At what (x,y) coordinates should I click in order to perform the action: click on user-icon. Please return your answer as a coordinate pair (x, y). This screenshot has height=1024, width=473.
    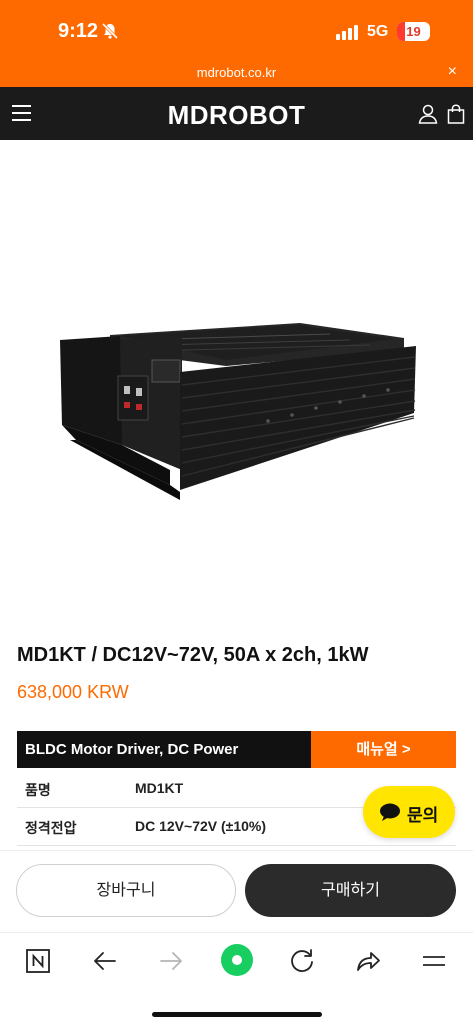
    Looking at the image, I should click on (428, 114).